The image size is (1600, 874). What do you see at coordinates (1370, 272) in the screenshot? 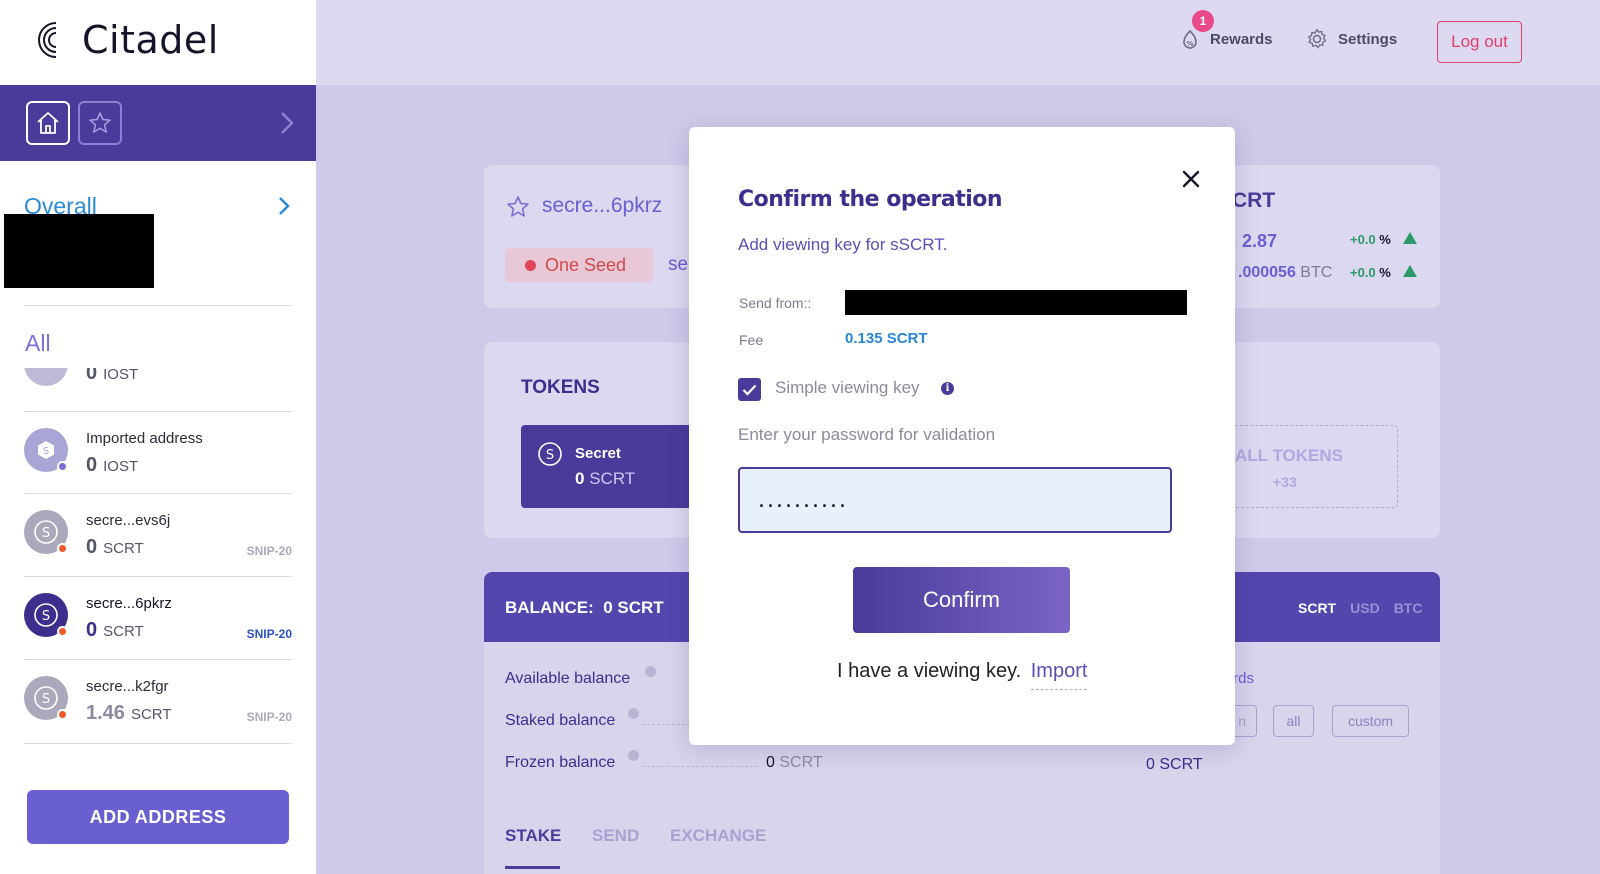
I see `price-btc-change: +0.0 %` at bounding box center [1370, 272].